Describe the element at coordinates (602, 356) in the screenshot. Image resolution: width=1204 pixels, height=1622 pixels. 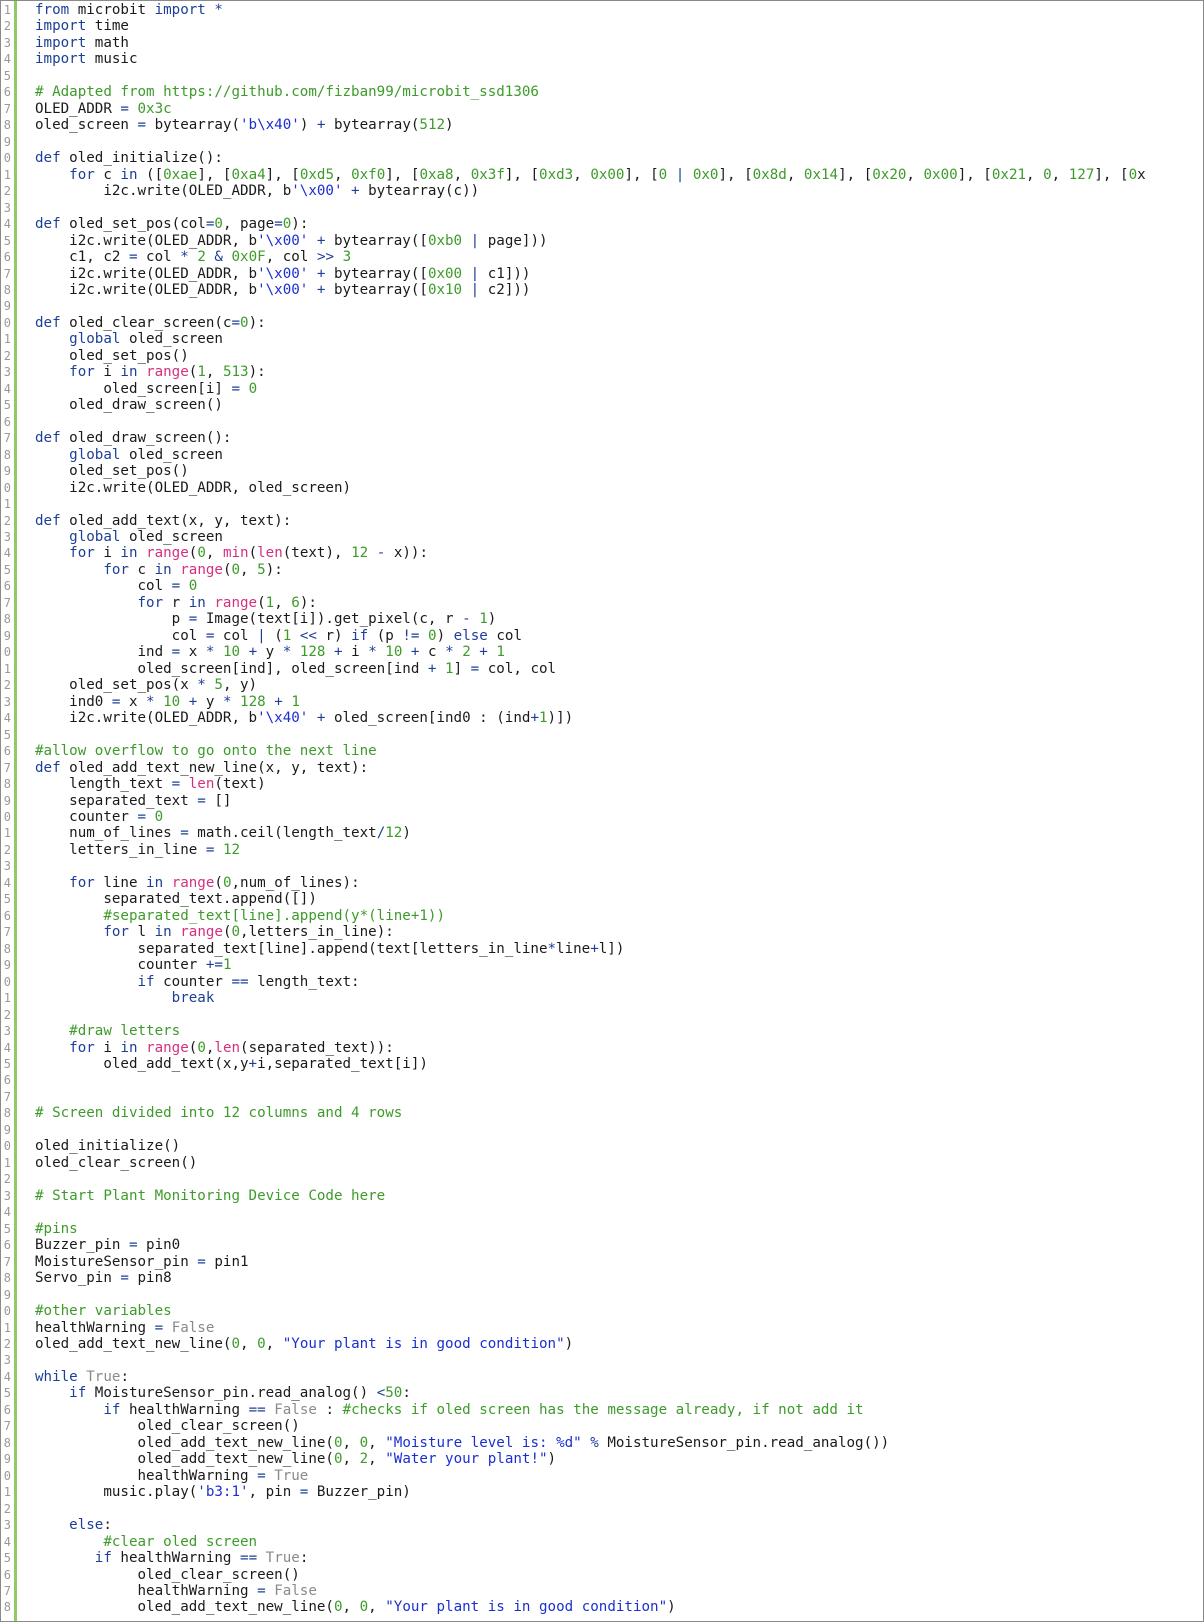
I see `code-line: 2 oled_set_pos()` at that location.